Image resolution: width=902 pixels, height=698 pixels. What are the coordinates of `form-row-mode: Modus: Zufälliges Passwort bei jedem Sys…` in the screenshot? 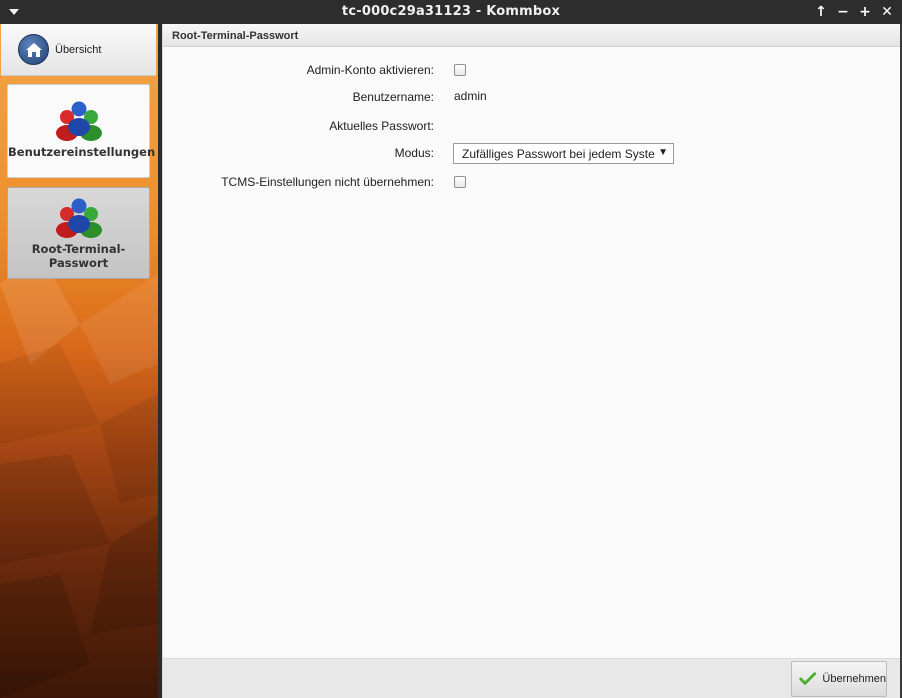 It's located at (532, 153).